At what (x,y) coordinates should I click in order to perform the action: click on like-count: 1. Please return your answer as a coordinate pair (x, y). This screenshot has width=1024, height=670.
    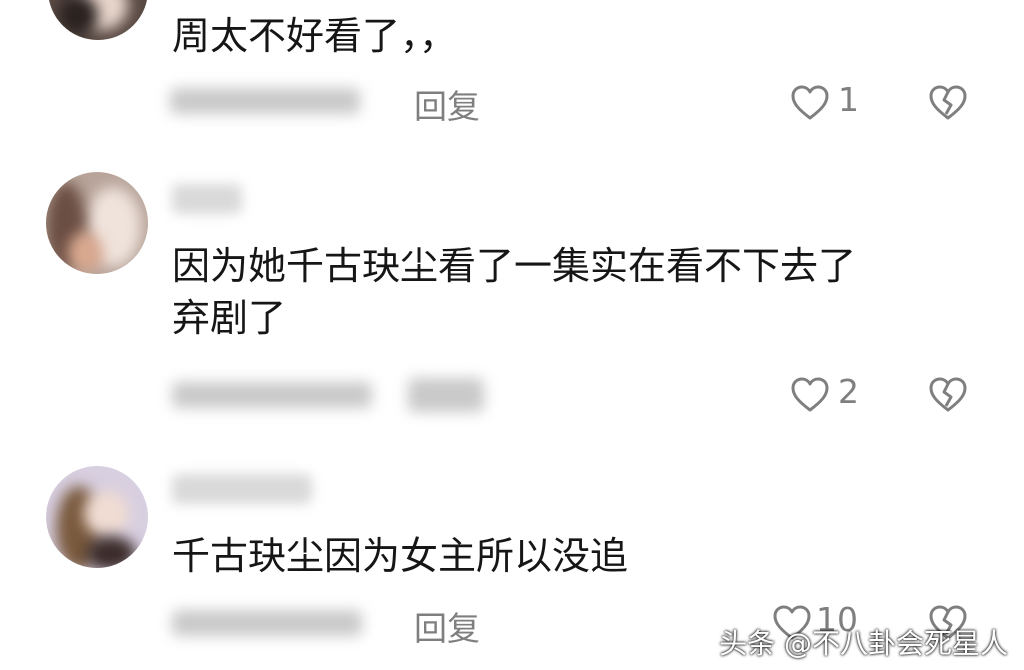
    Looking at the image, I should click on (848, 99).